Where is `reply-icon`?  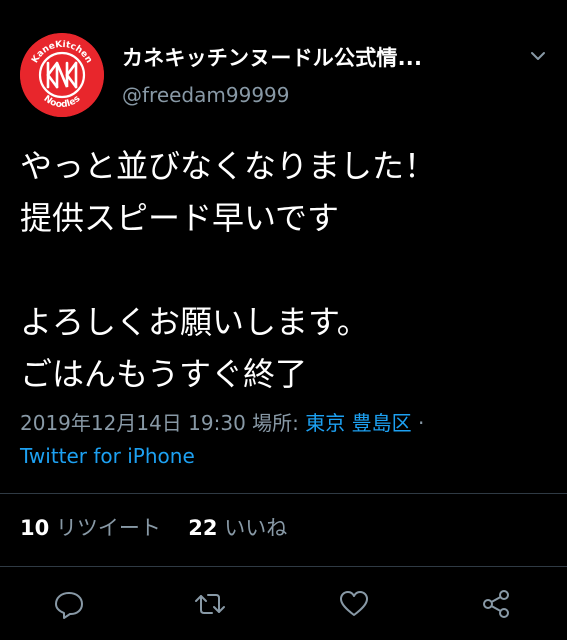
reply-icon is located at coordinates (69, 604).